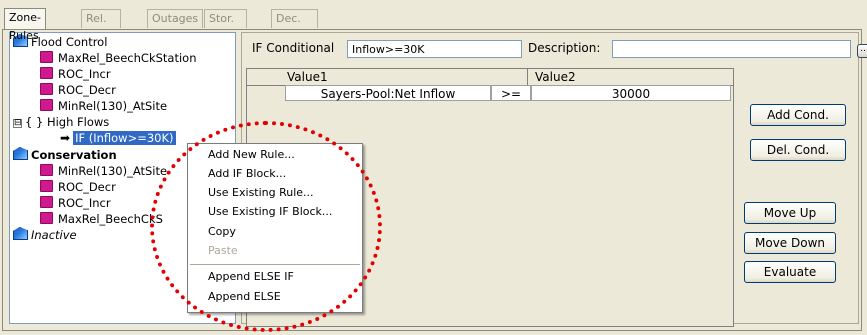 The height and width of the screenshot is (335, 867). What do you see at coordinates (511, 93) in the screenshot?
I see `grid-cell-operator: >=` at bounding box center [511, 93].